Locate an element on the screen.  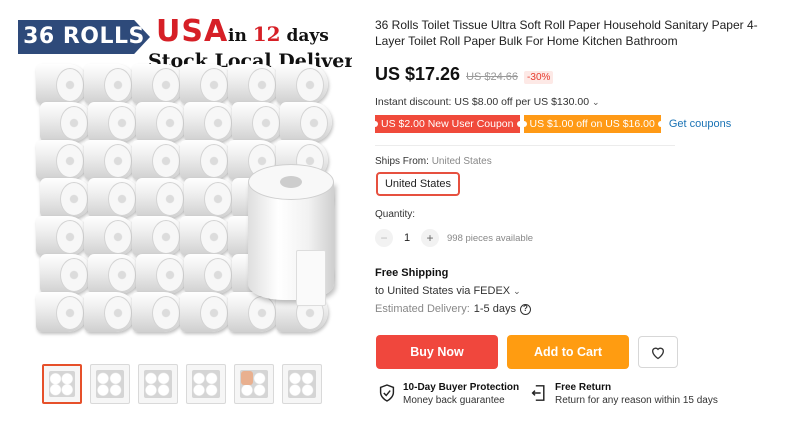
ships-from-key: Ships From: is located at coordinates (402, 161).